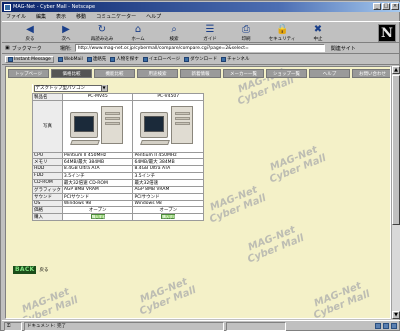 The height and width of the screenshot is (331, 400). Describe the element at coordinates (44, 270) in the screenshot. I see `back-text: 戻る` at that location.